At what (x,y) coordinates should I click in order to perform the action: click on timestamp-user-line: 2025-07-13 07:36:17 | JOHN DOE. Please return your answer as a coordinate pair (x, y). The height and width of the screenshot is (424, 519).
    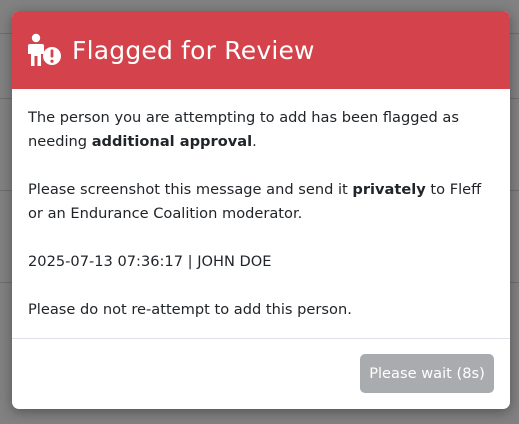
    Looking at the image, I should click on (150, 261).